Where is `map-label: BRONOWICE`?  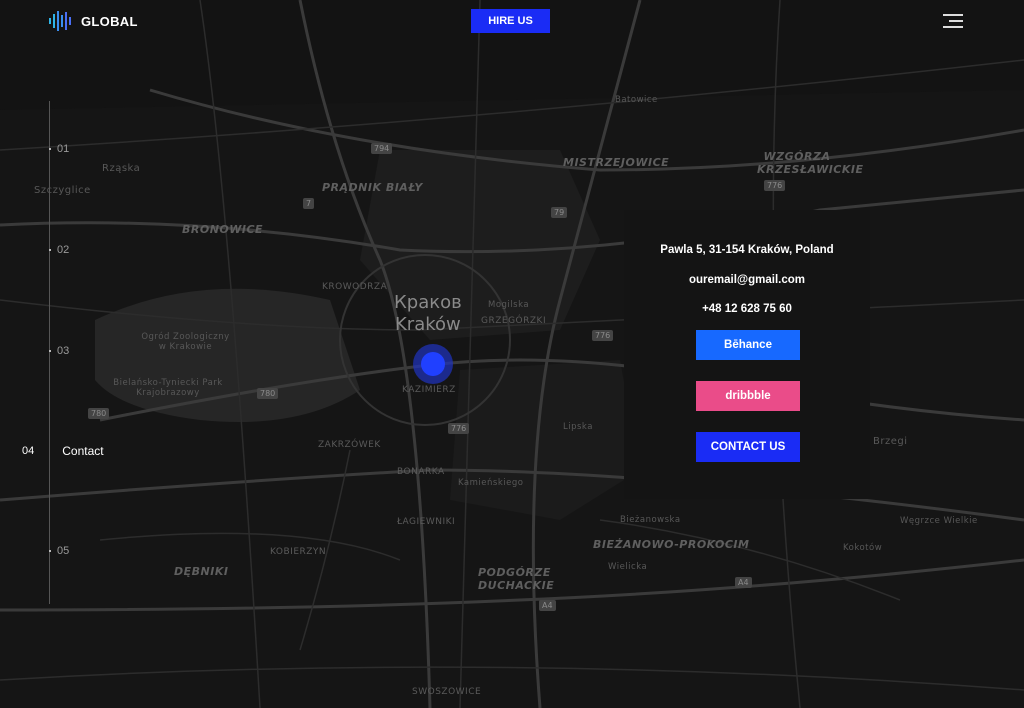
map-label: BRONOWICE is located at coordinates (223, 229).